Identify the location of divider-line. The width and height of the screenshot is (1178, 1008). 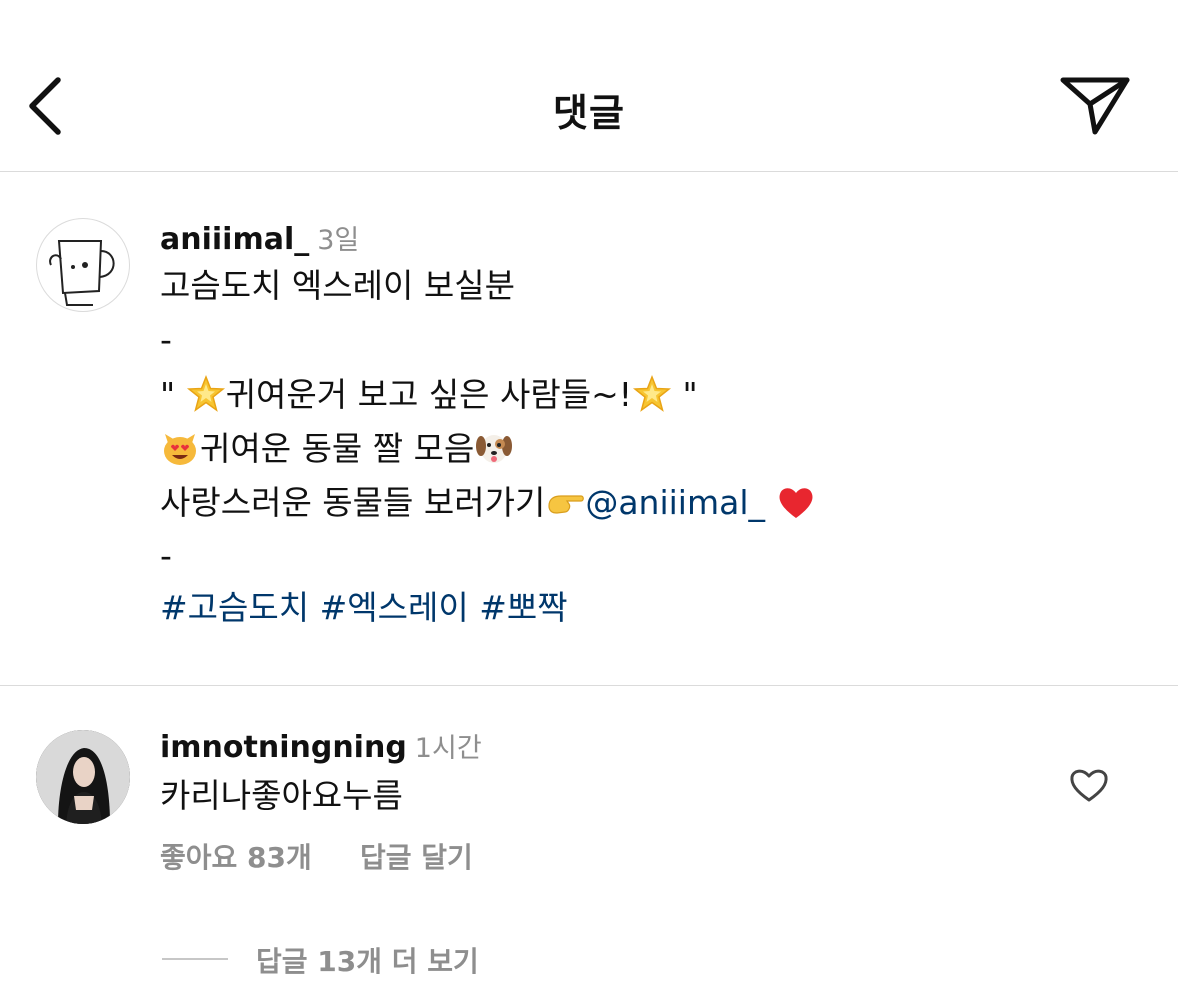
(195, 959).